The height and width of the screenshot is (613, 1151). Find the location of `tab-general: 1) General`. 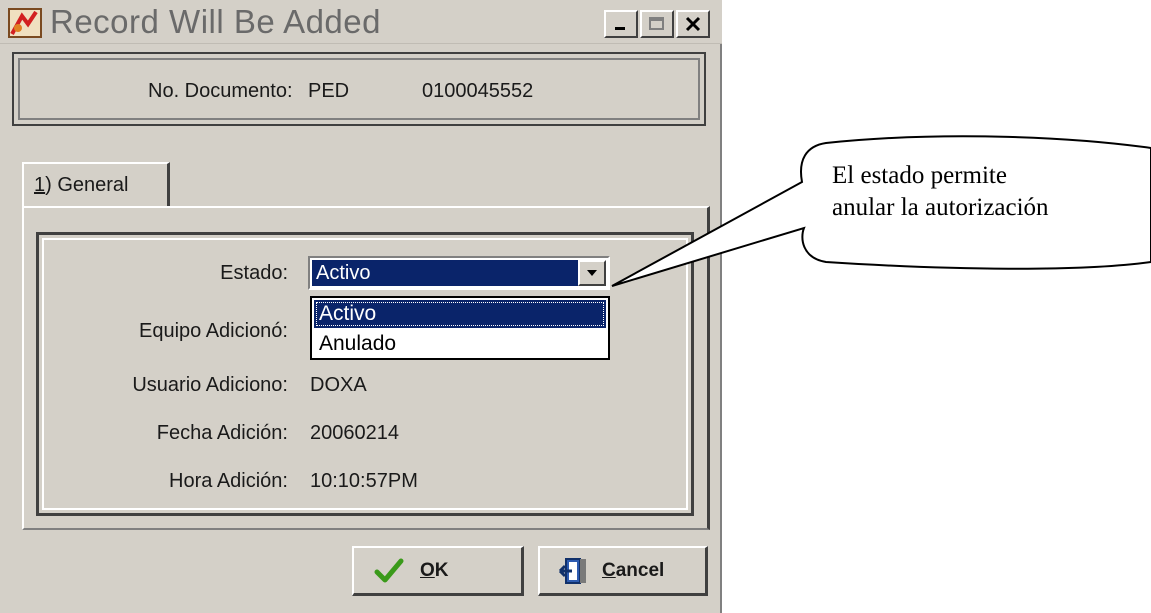

tab-general: 1) General is located at coordinates (96, 184).